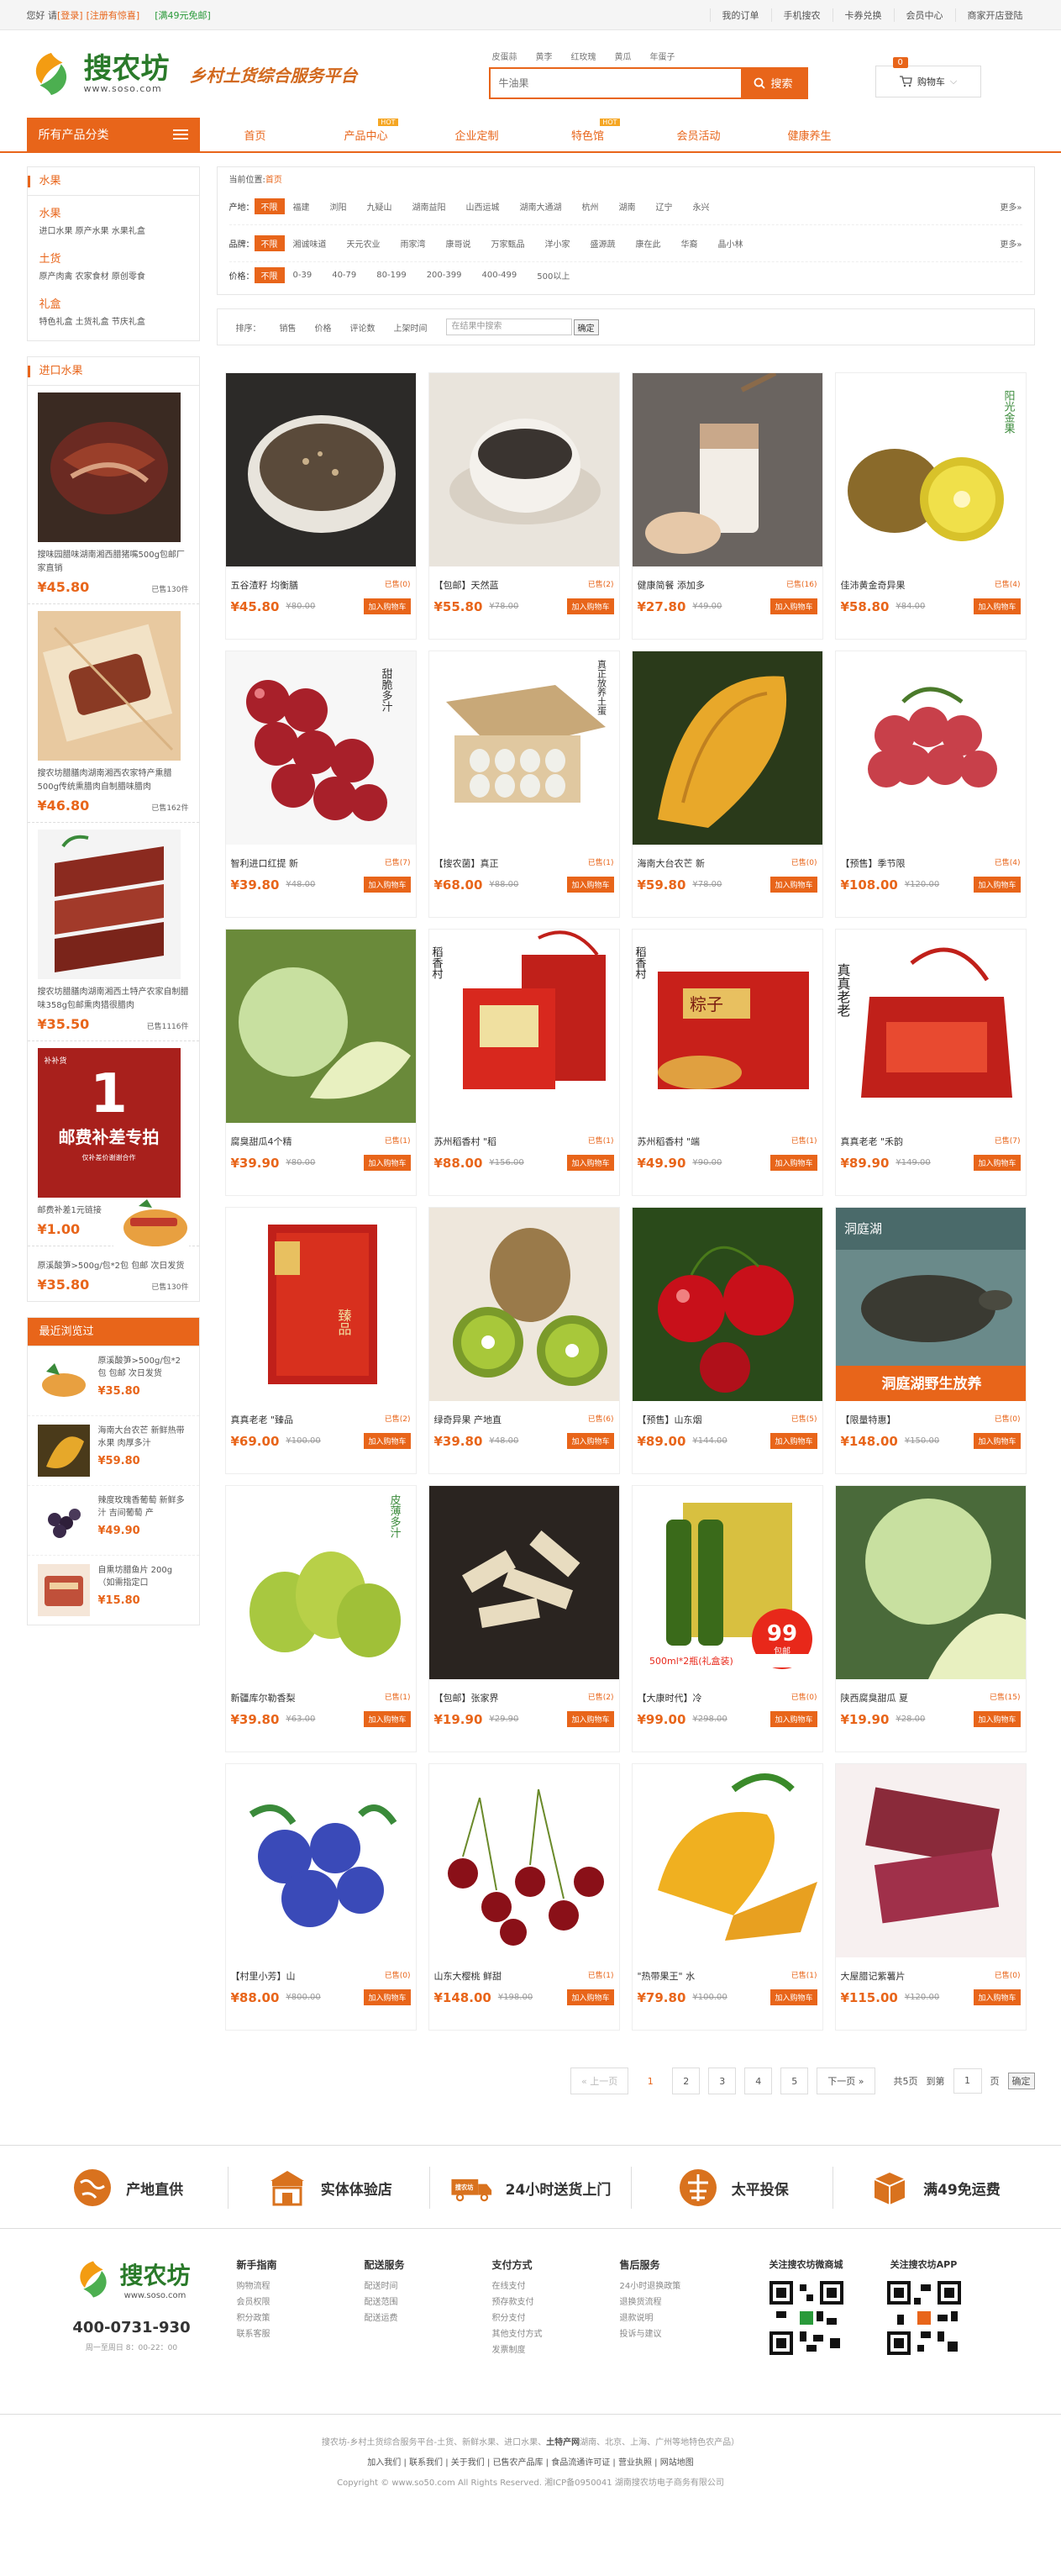  I want to click on footer-link: 在线支付, so click(556, 2286).